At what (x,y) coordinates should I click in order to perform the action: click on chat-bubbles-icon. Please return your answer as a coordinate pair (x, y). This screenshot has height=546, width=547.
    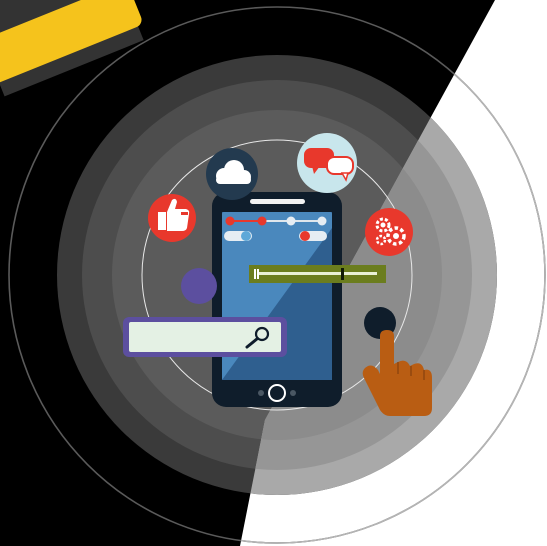
    Looking at the image, I should click on (327, 163).